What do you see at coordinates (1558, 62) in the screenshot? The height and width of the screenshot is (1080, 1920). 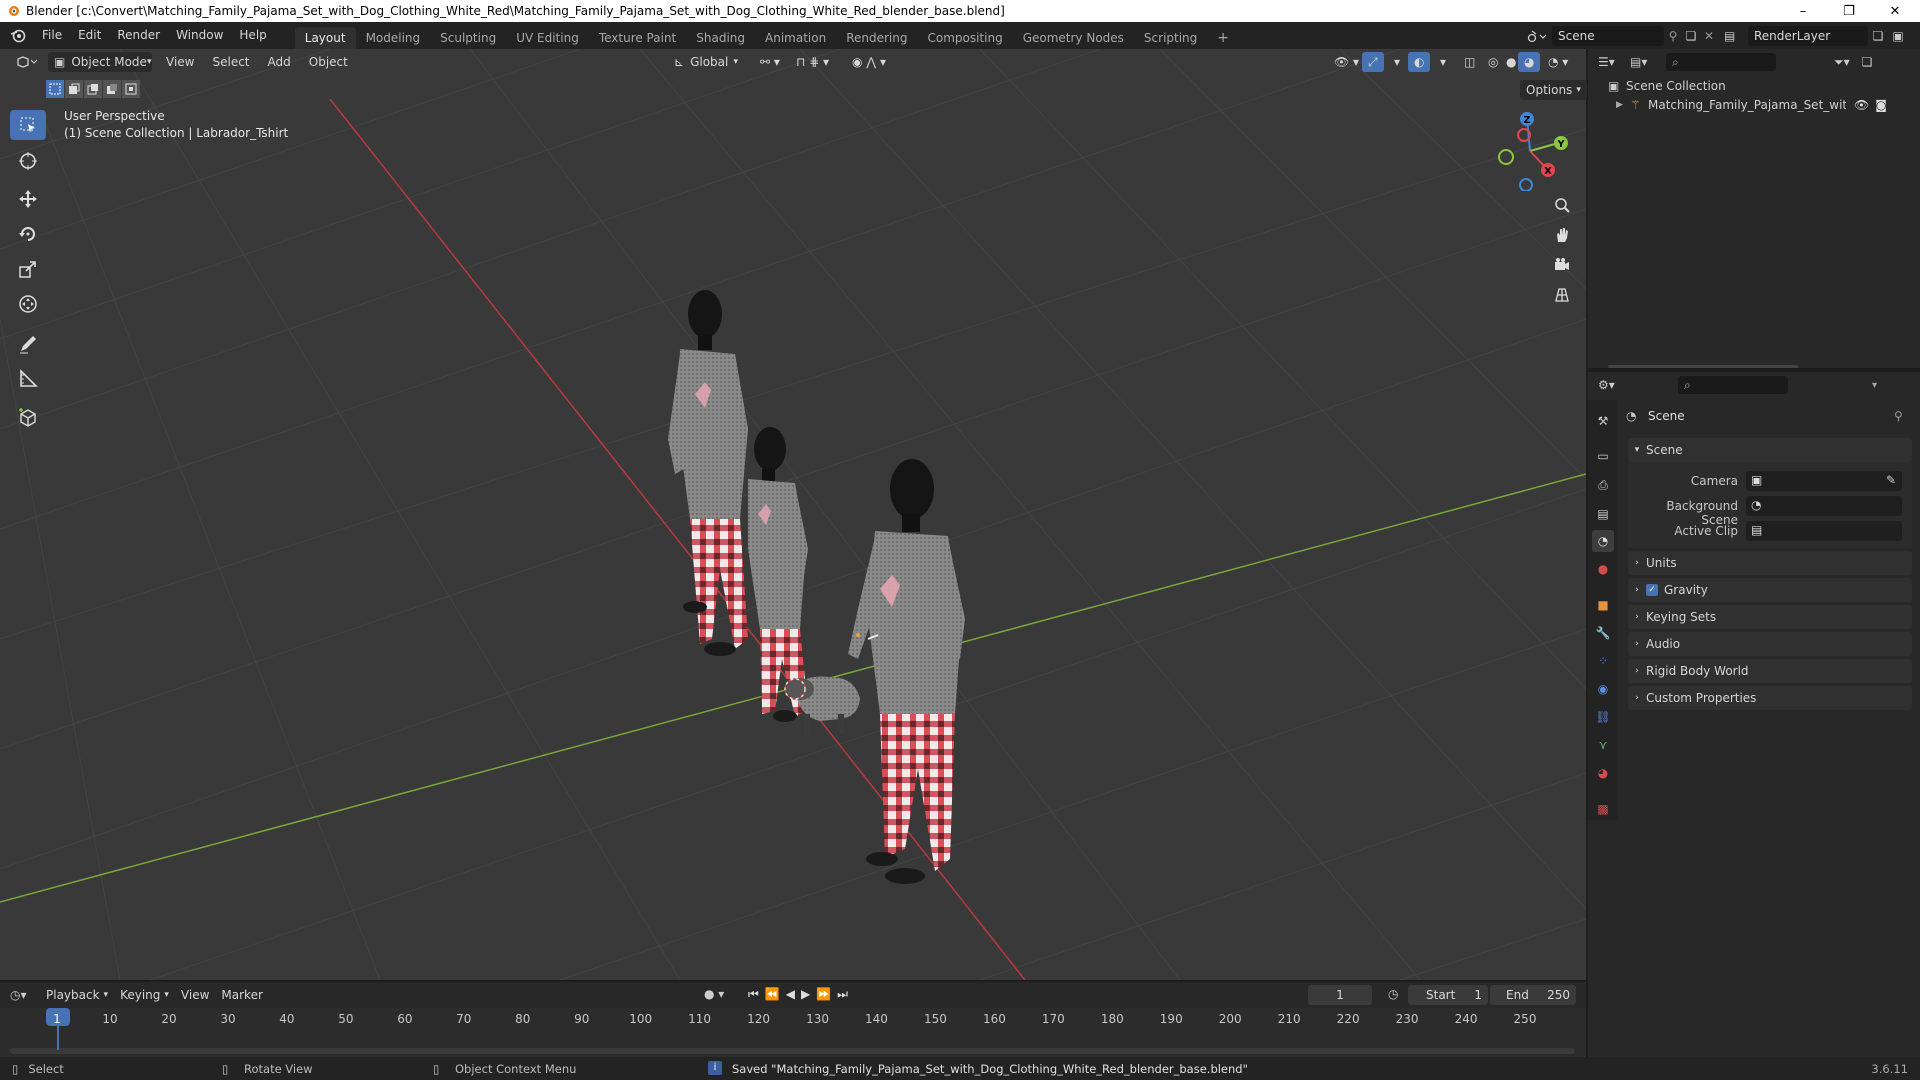 I see `rendered-shading-icon: ◔ ▾` at bounding box center [1558, 62].